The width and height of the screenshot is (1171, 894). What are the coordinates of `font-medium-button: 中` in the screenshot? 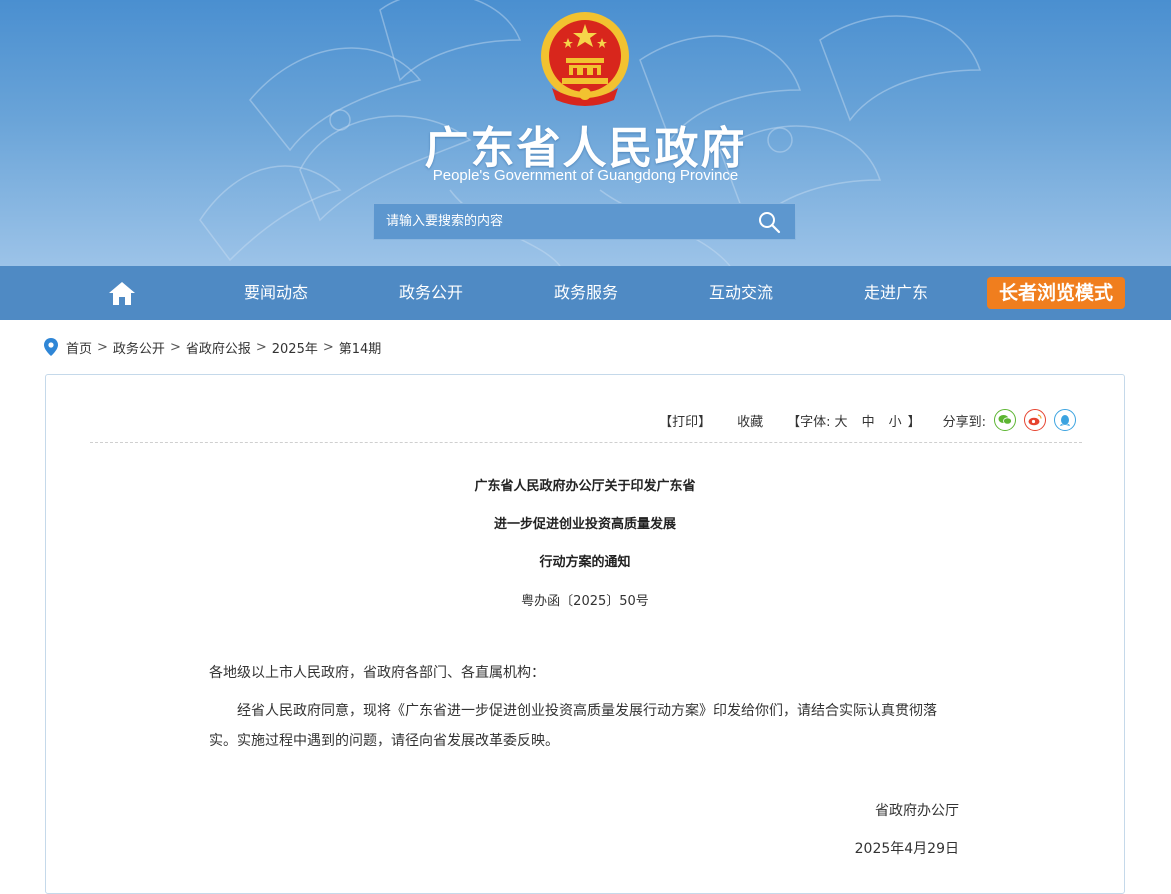 It's located at (868, 420).